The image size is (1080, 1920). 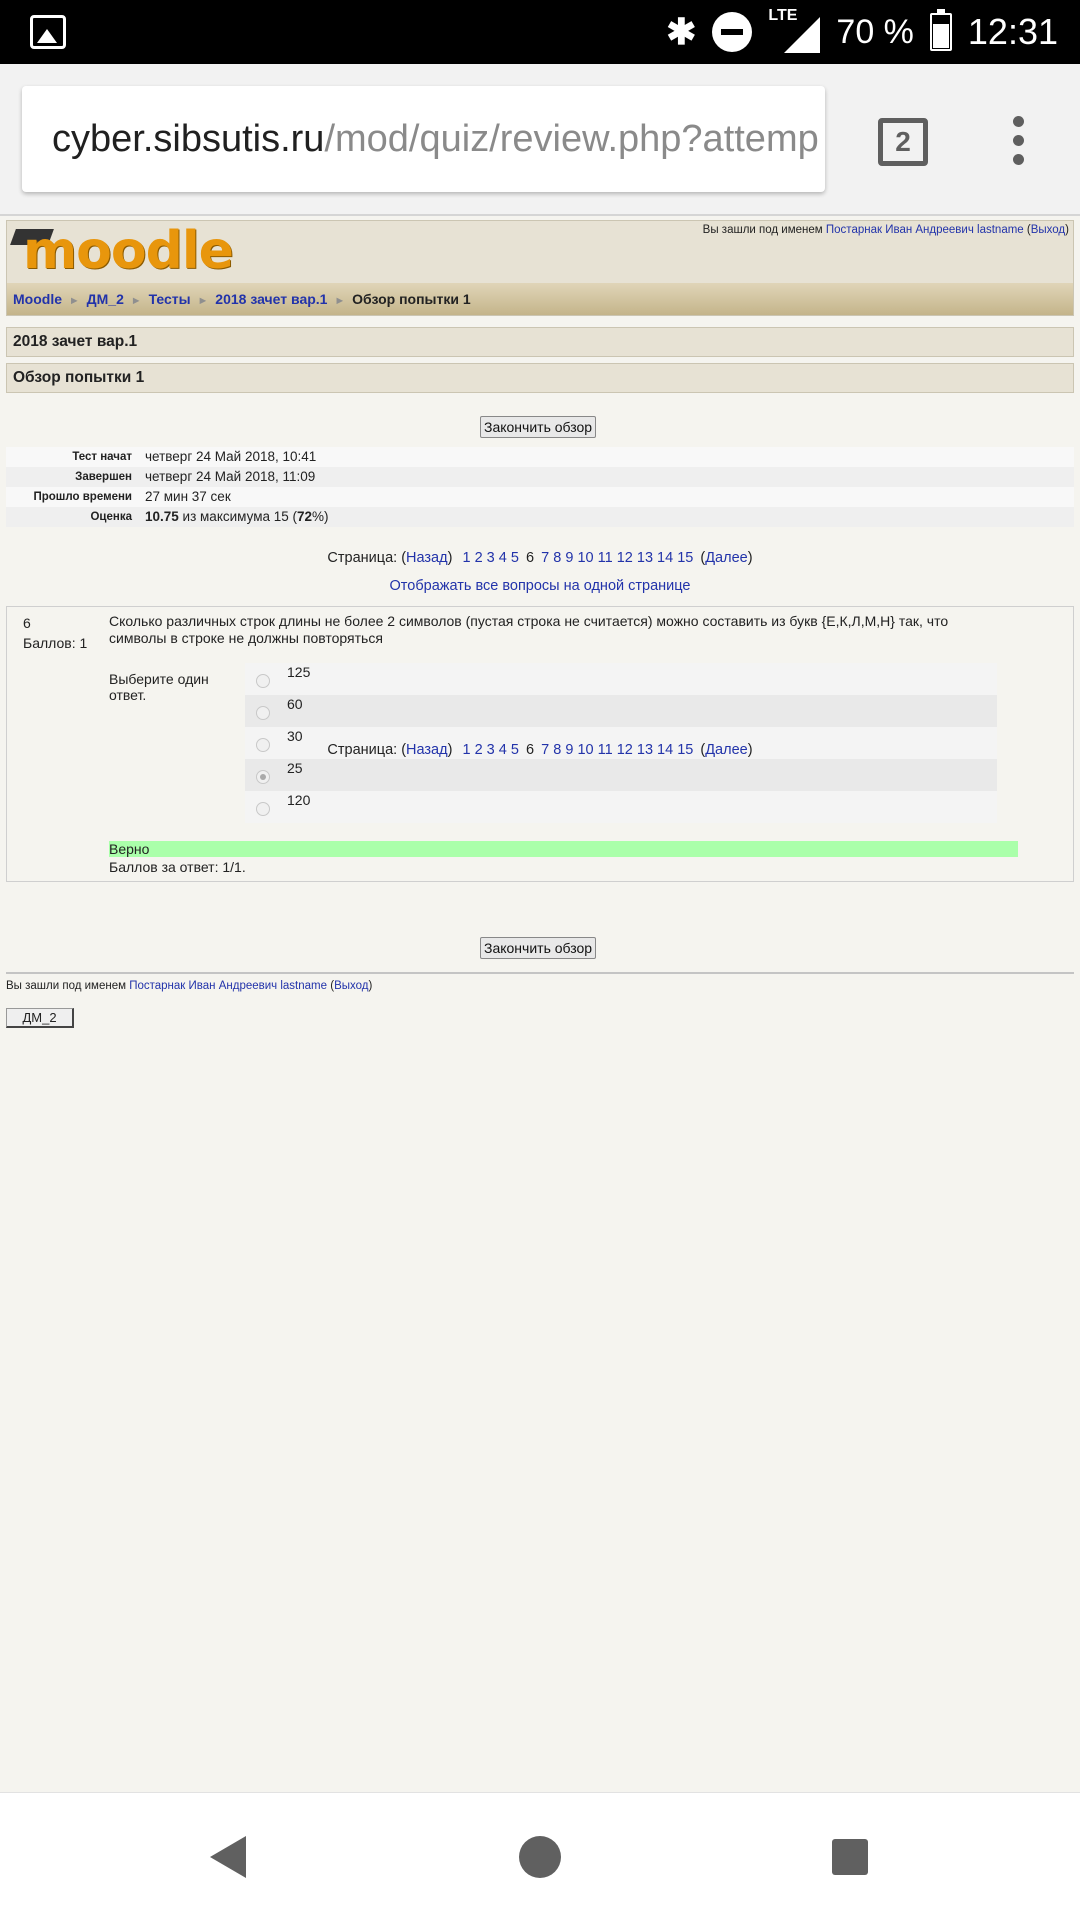 I want to click on answer-points: Баллов за ответ: 1/1., so click(x=177, y=867).